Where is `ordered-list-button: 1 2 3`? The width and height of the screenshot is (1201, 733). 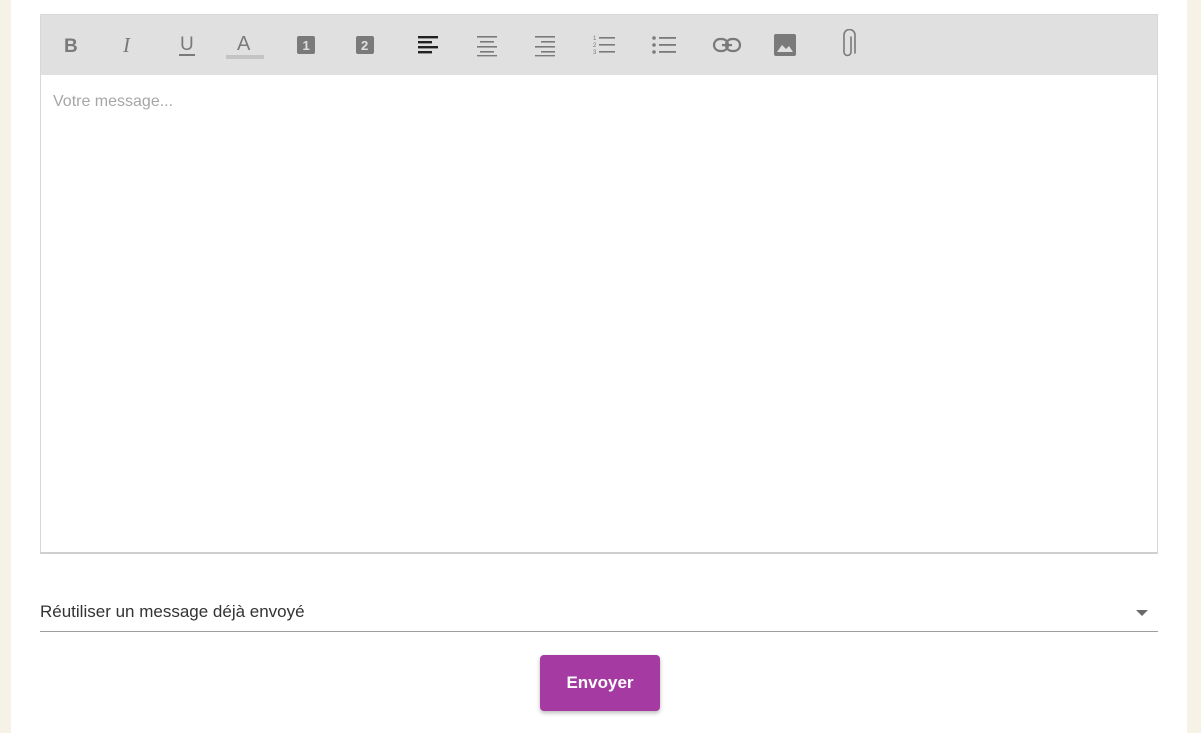 ordered-list-button: 1 2 3 is located at coordinates (604, 45).